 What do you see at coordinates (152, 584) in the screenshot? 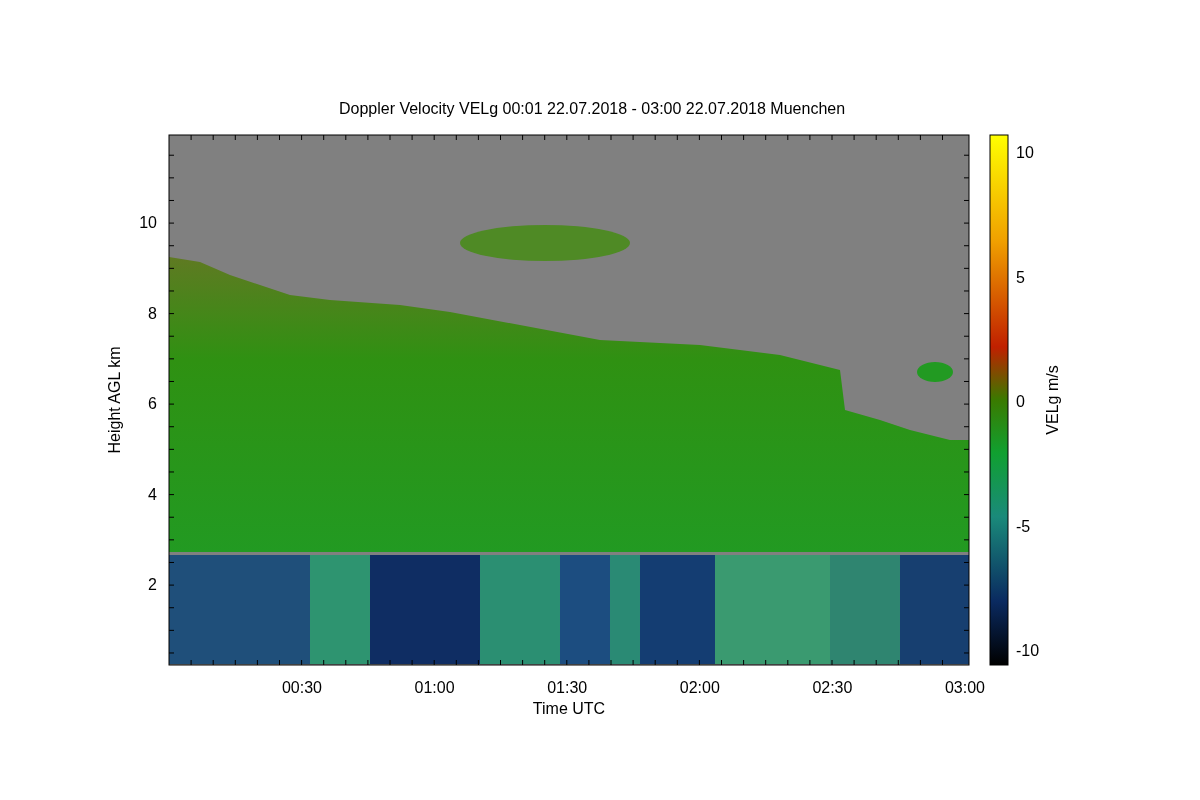
I see `y-tick-label: 2` at bounding box center [152, 584].